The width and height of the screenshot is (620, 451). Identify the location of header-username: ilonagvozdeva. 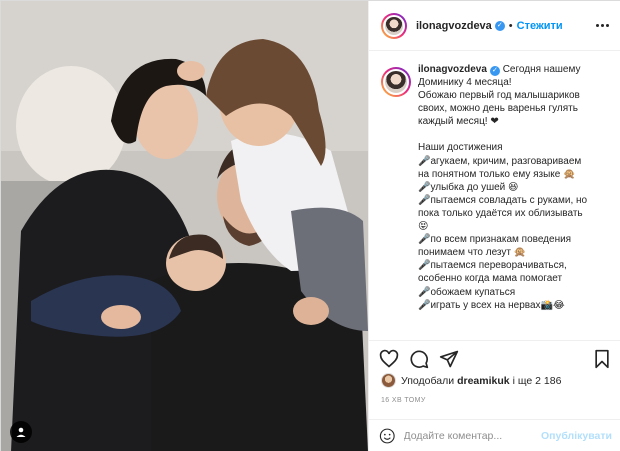
(454, 26).